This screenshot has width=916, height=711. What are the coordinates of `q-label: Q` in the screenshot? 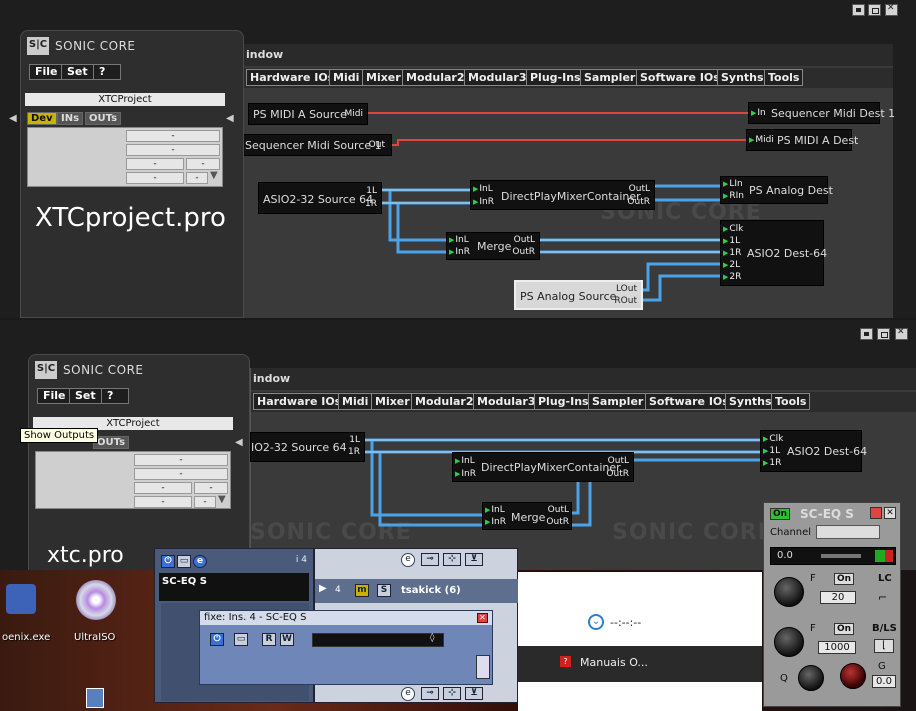 It's located at (784, 678).